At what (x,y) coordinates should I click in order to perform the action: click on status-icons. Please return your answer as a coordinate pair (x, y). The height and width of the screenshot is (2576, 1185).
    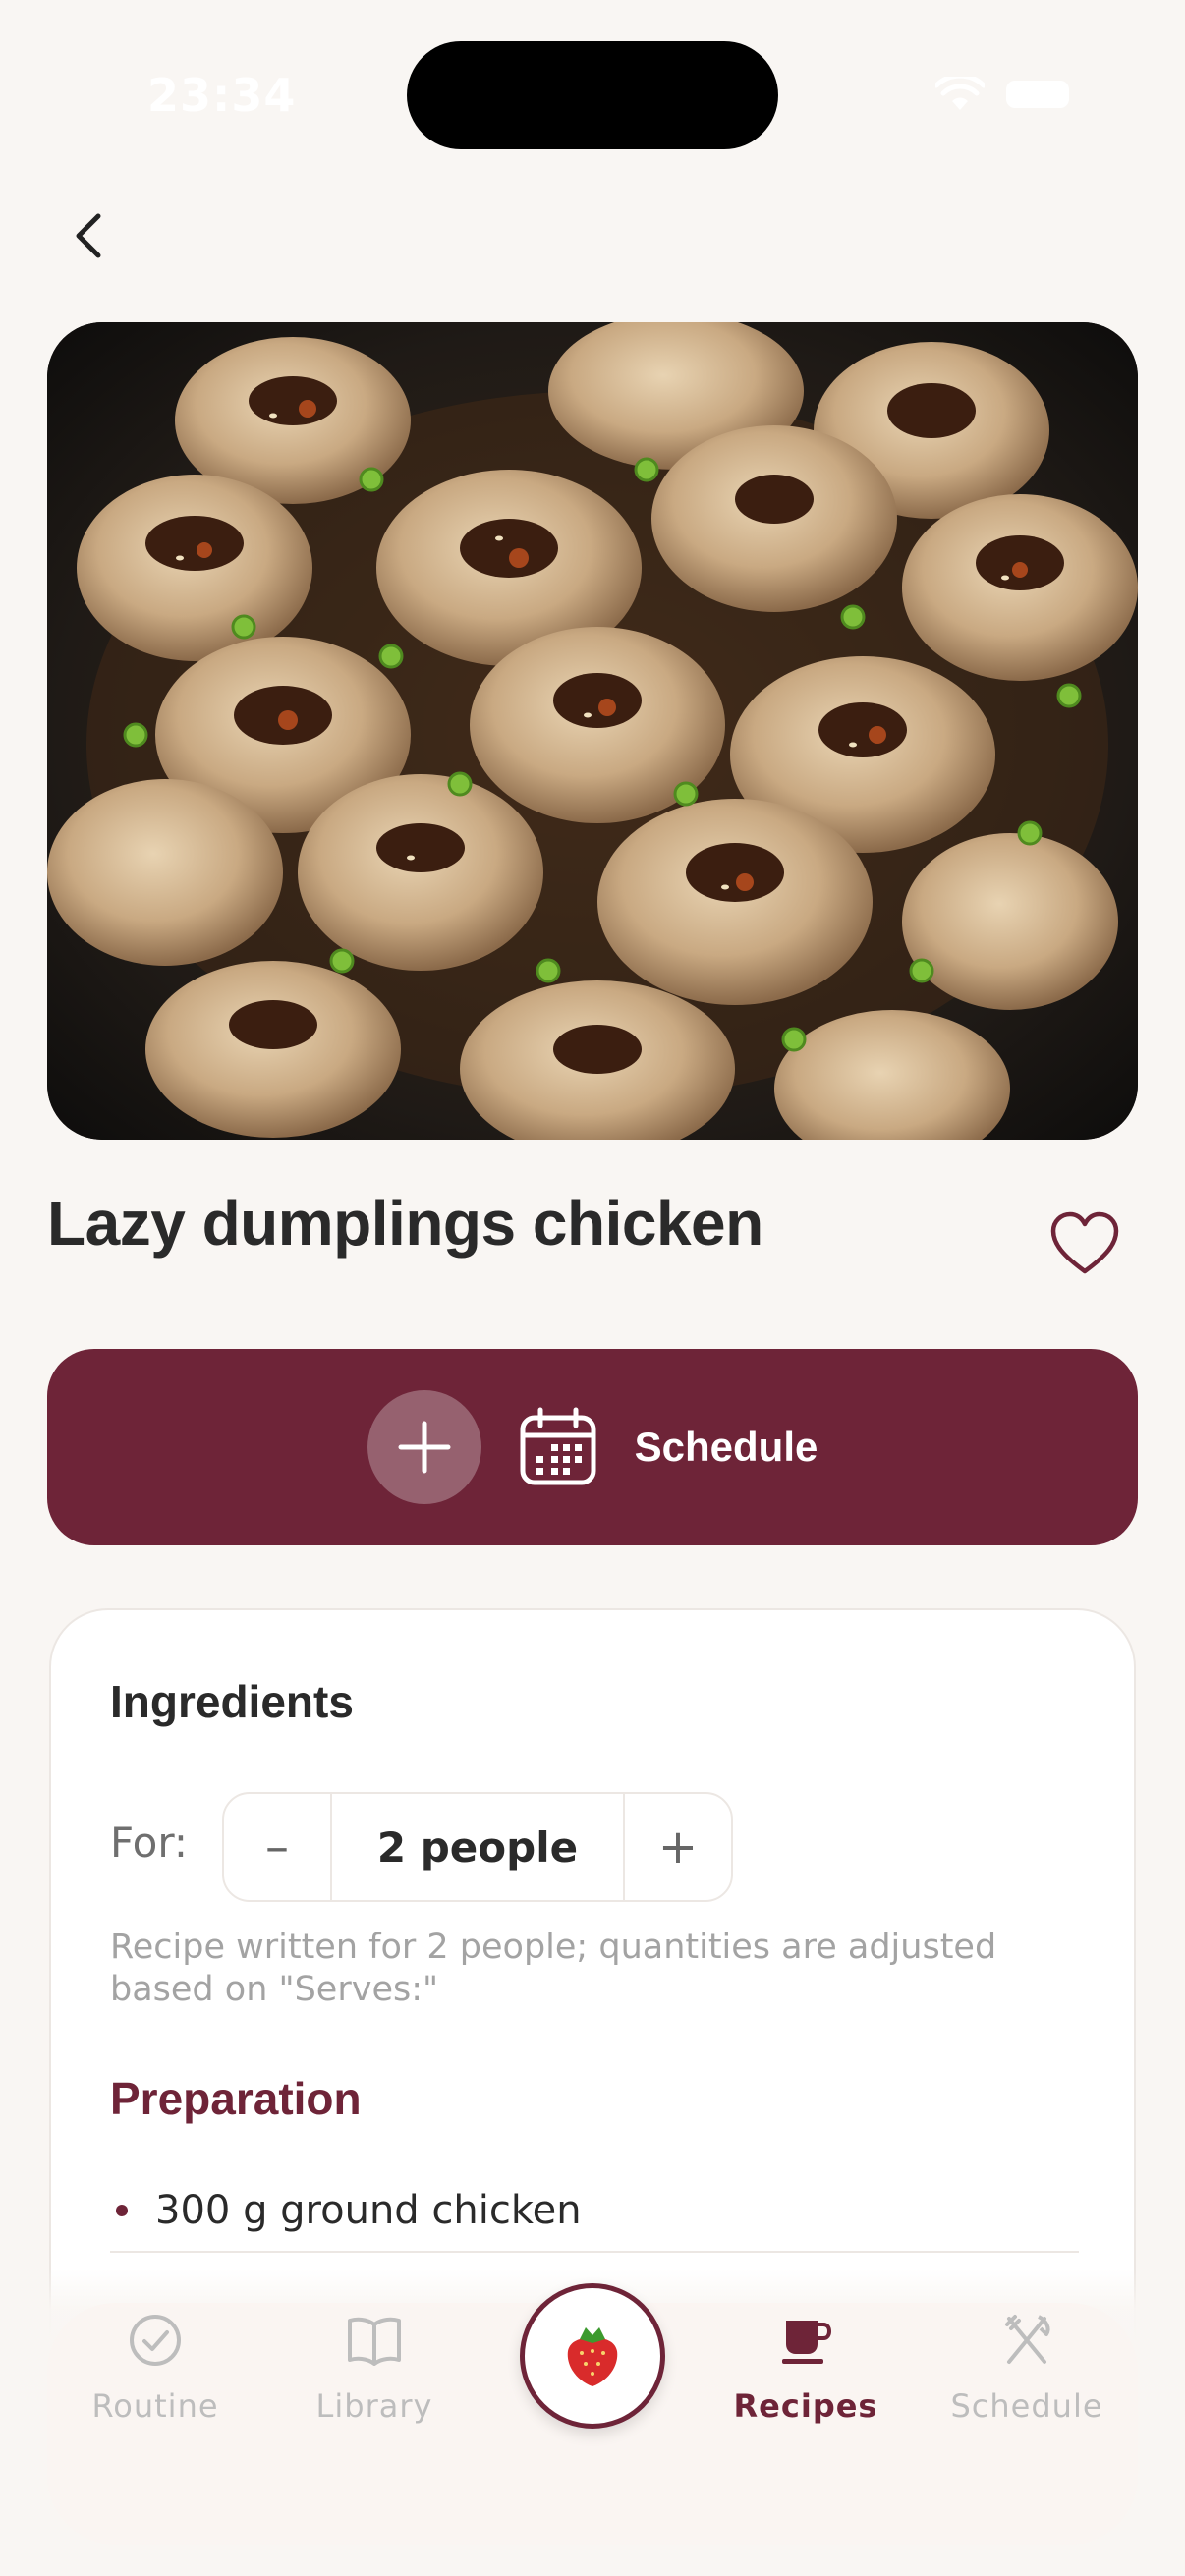
    Looking at the image, I should click on (1002, 94).